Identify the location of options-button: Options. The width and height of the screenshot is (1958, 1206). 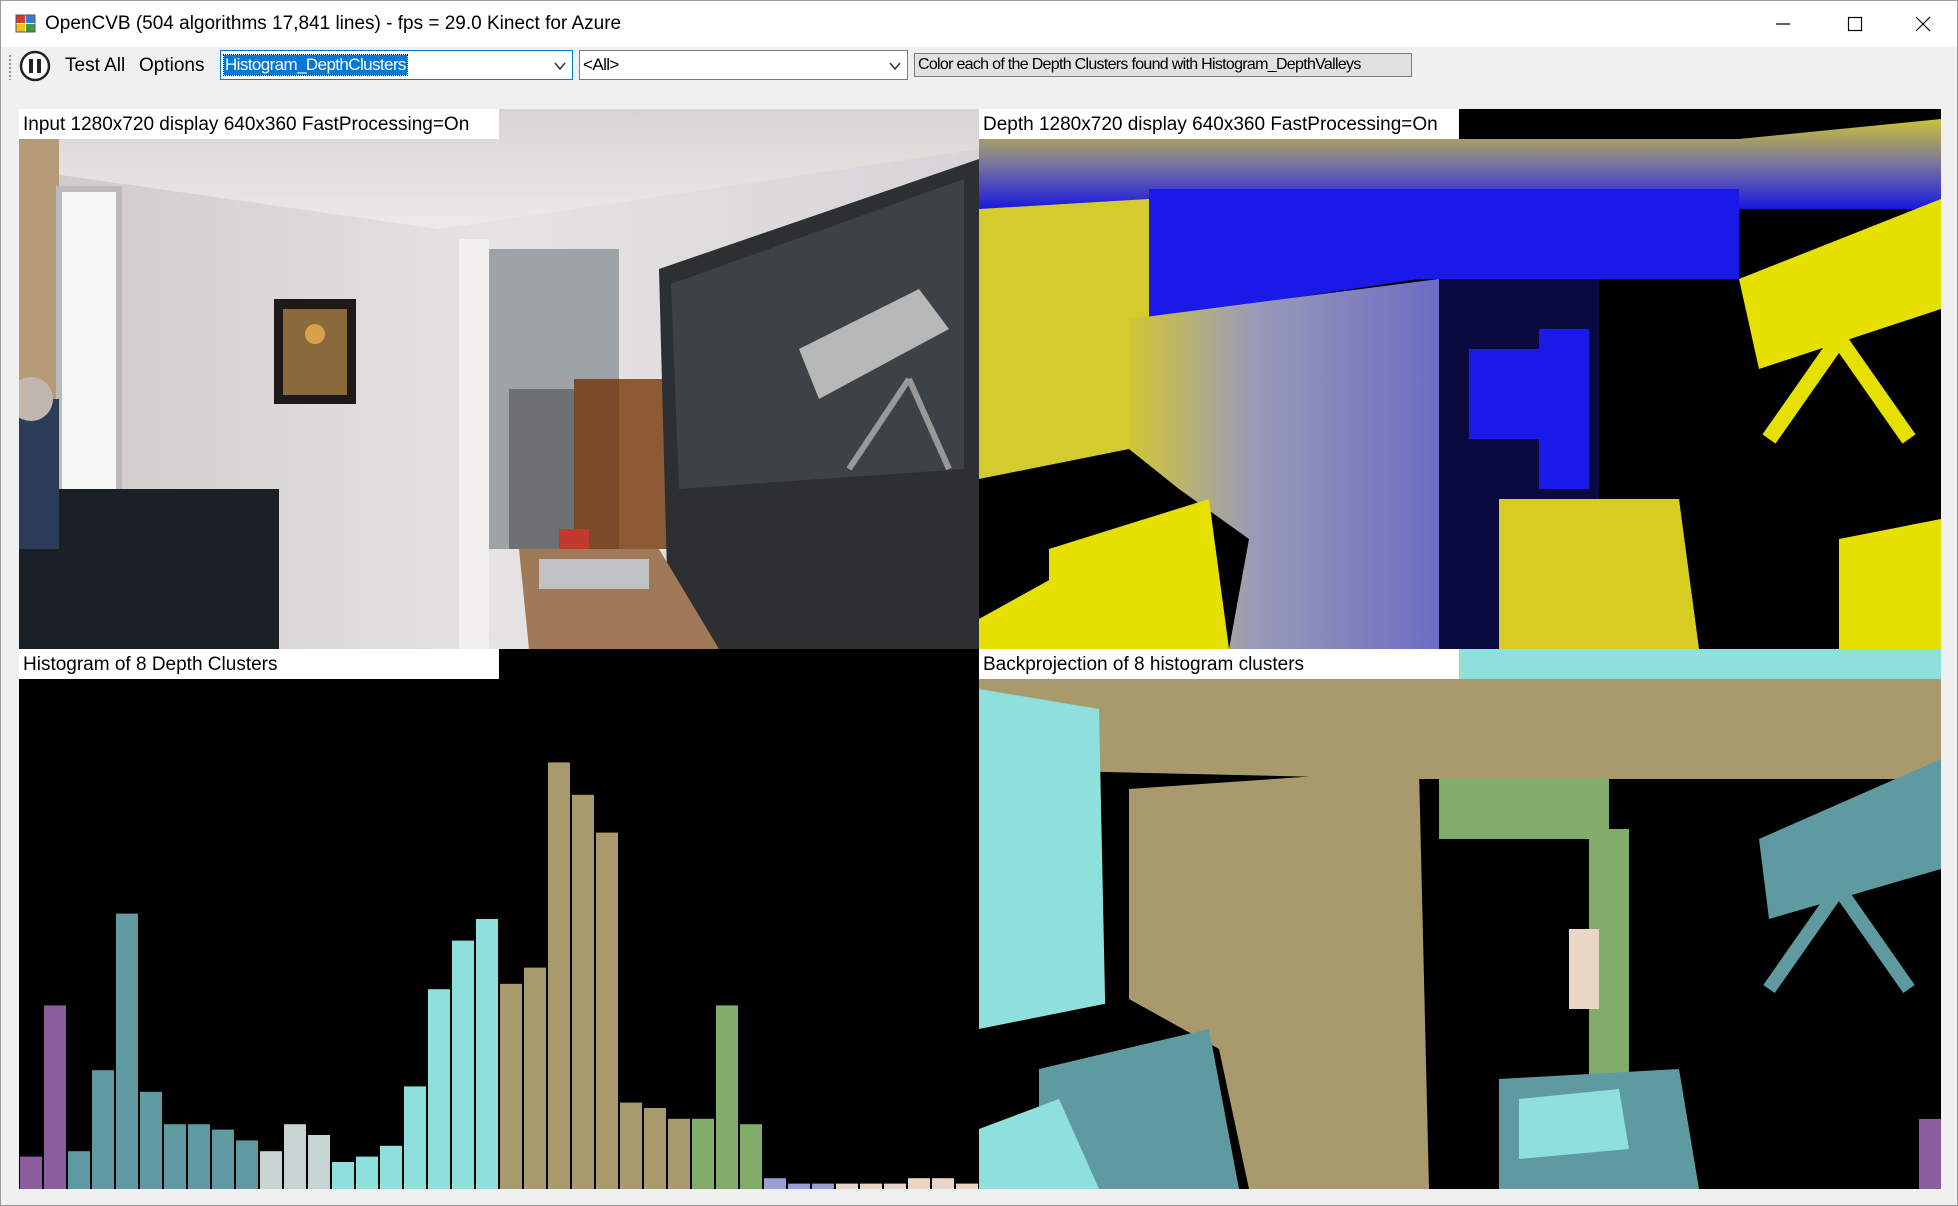
(171, 66).